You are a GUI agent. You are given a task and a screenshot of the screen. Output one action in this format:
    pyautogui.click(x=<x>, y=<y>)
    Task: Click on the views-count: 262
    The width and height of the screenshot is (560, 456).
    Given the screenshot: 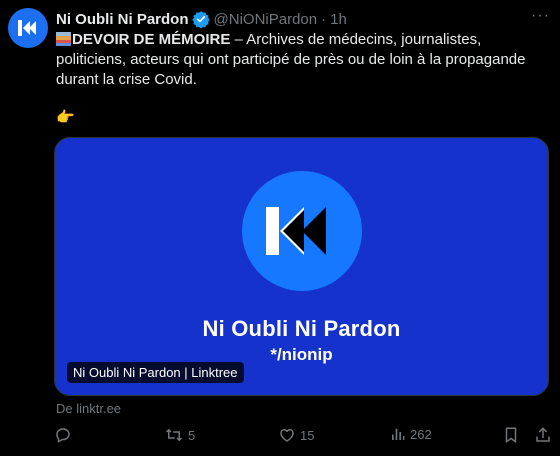 What is the action you would take?
    pyautogui.click(x=421, y=434)
    